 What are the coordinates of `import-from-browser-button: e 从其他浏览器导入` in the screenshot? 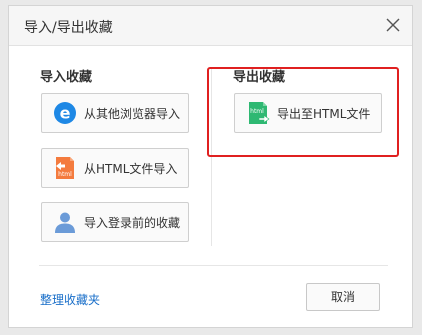 It's located at (115, 113).